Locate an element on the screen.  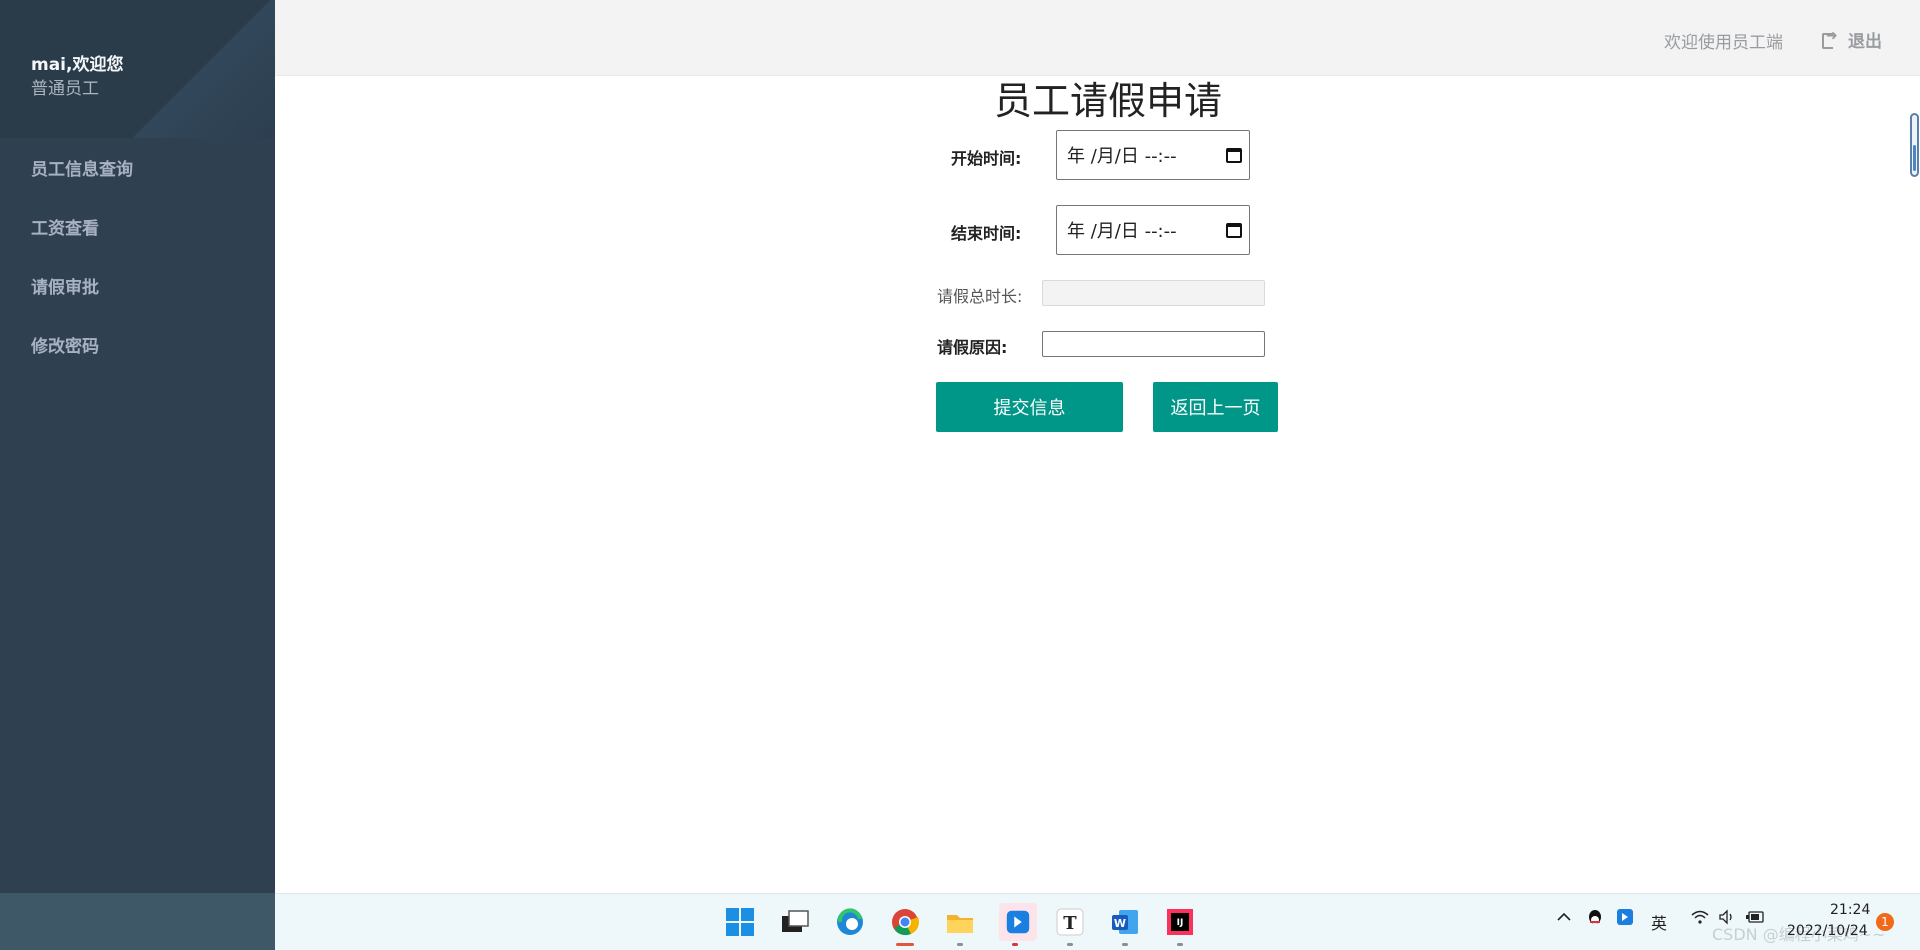
file-explorer-indicator is located at coordinates (960, 944).